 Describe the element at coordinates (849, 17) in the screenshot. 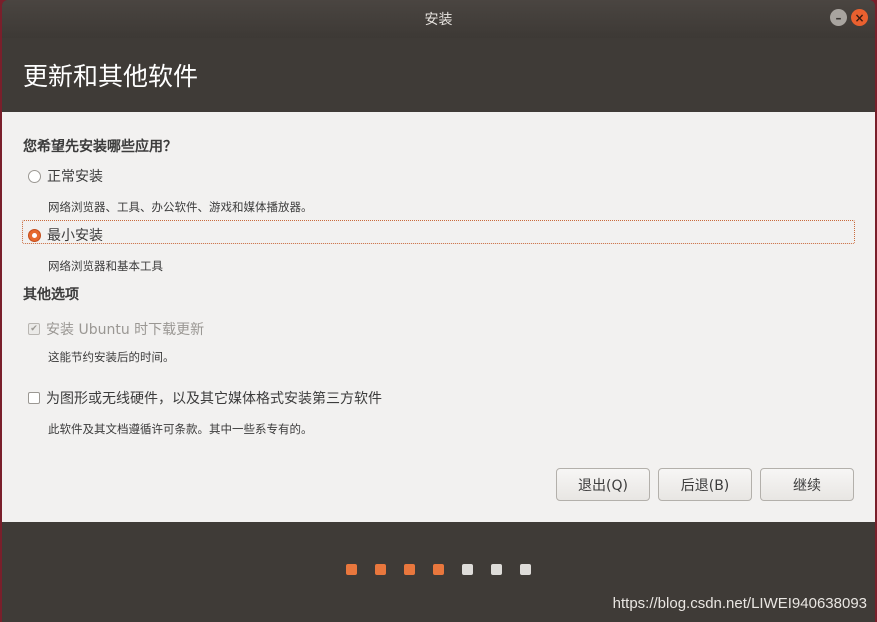

I see `window-controls: – ×` at that location.